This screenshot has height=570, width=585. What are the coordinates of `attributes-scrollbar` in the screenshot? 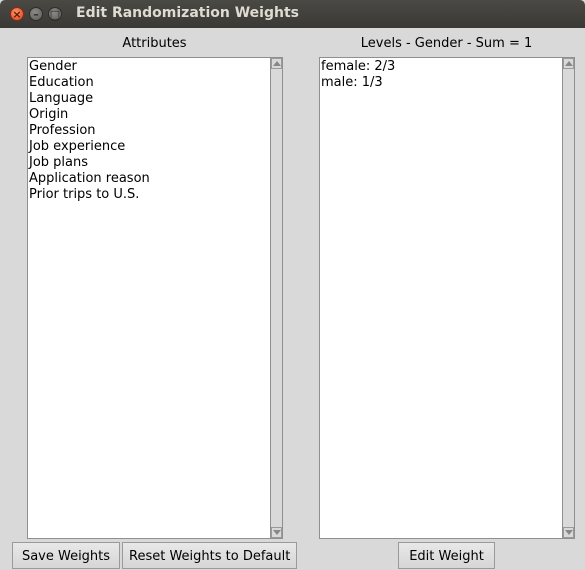 It's located at (276, 298).